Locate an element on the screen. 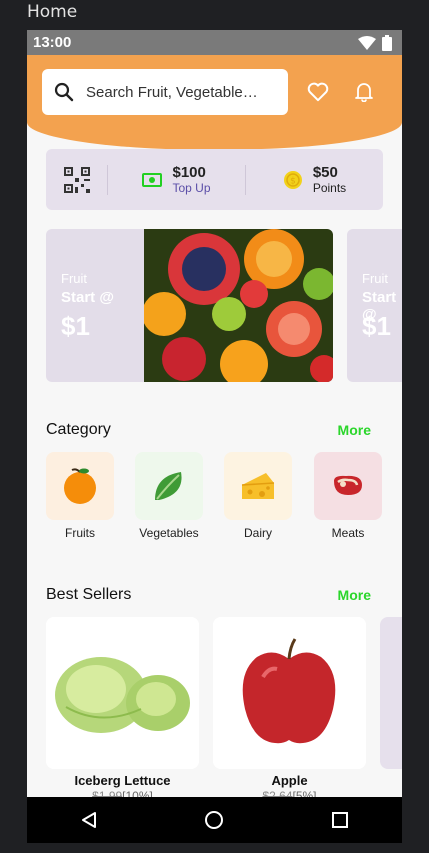  system-nav-bar is located at coordinates (214, 820).